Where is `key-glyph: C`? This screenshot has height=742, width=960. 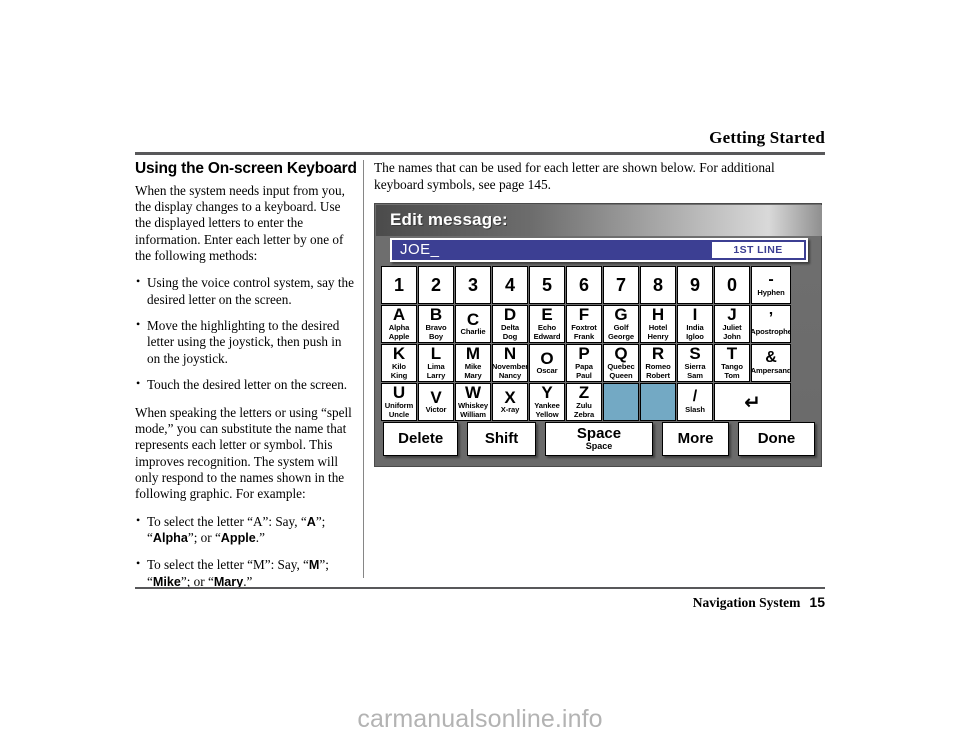 key-glyph: C is located at coordinates (473, 319).